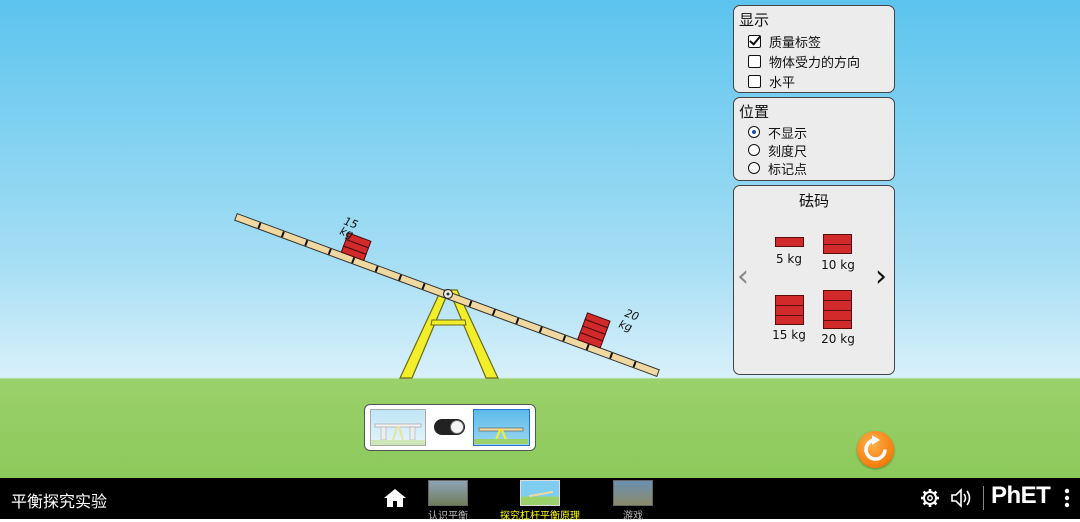 The image size is (1080, 522). Describe the element at coordinates (501, 427) in the screenshot. I see `supports-off-icon` at that location.